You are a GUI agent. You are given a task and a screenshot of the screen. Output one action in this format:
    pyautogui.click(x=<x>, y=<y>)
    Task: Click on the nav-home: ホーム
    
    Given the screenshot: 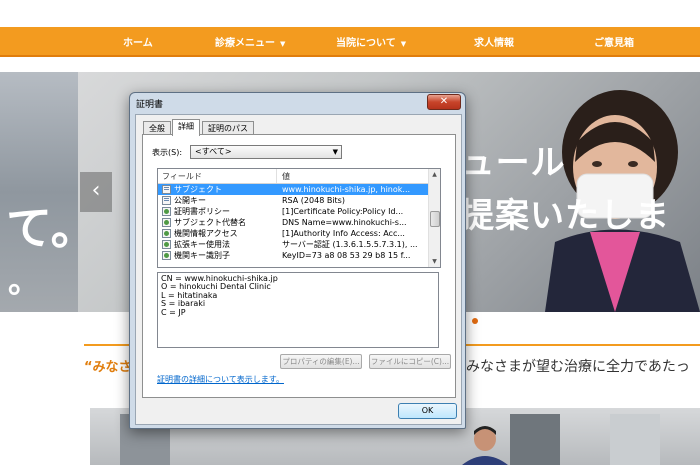 What is the action you would take?
    pyautogui.click(x=138, y=41)
    